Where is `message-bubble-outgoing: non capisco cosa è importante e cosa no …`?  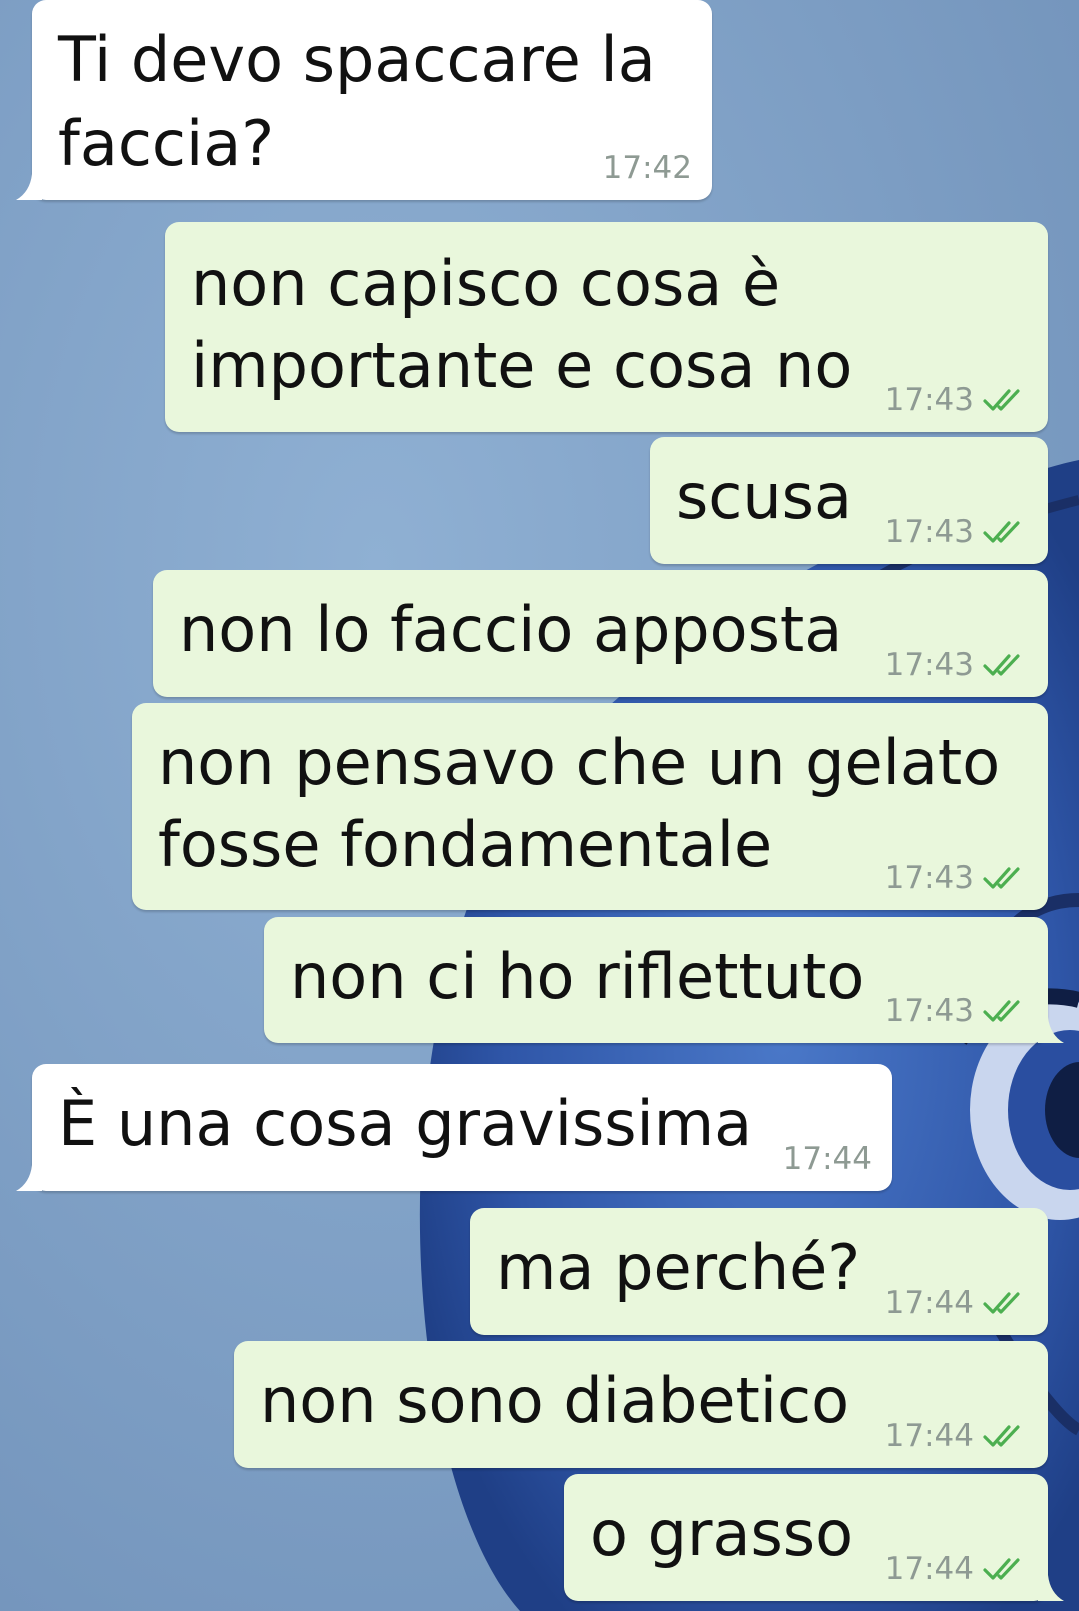 message-bubble-outgoing: non capisco cosa è importante e cosa no … is located at coordinates (606, 327).